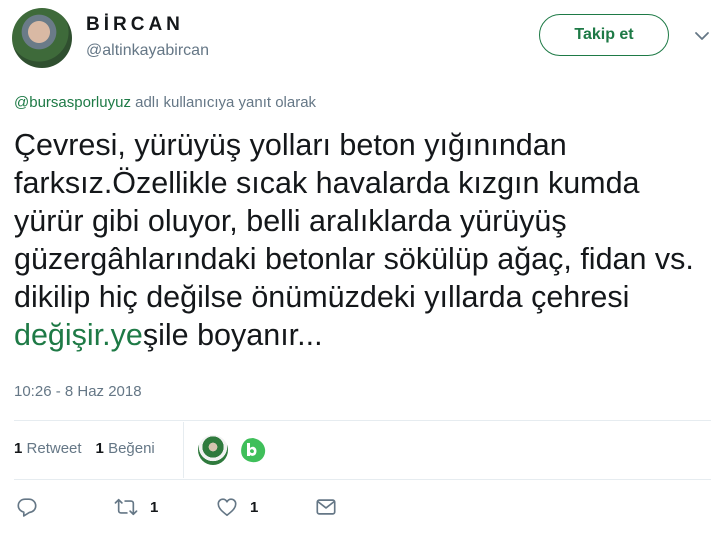  I want to click on retweet-stat-count: 1, so click(18, 448).